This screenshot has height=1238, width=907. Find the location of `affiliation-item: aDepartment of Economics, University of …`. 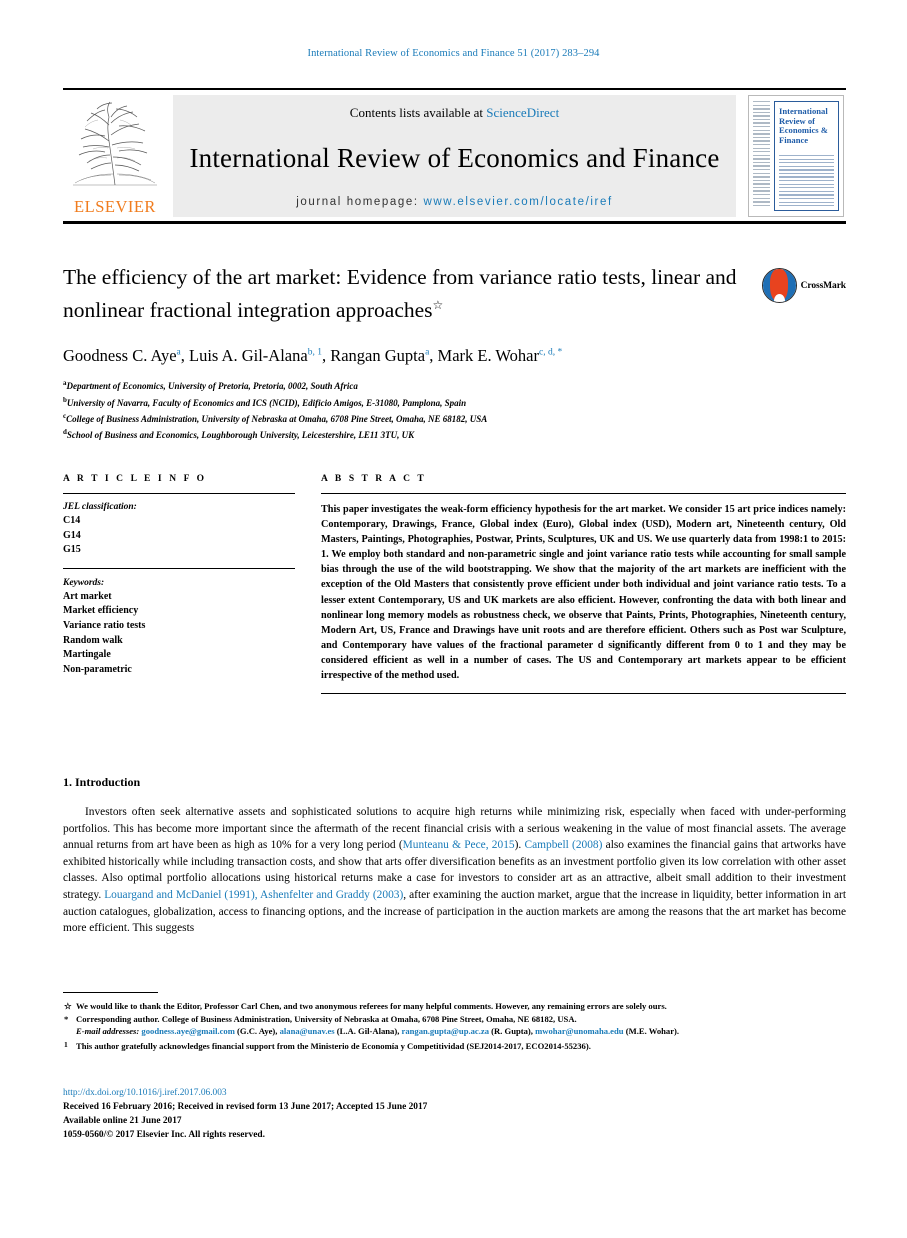

affiliation-item: aDepartment of Economics, University of … is located at coordinates (454, 385).